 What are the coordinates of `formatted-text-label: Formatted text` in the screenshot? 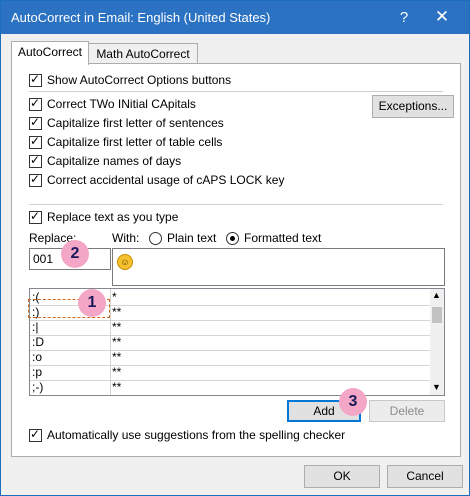 It's located at (283, 238).